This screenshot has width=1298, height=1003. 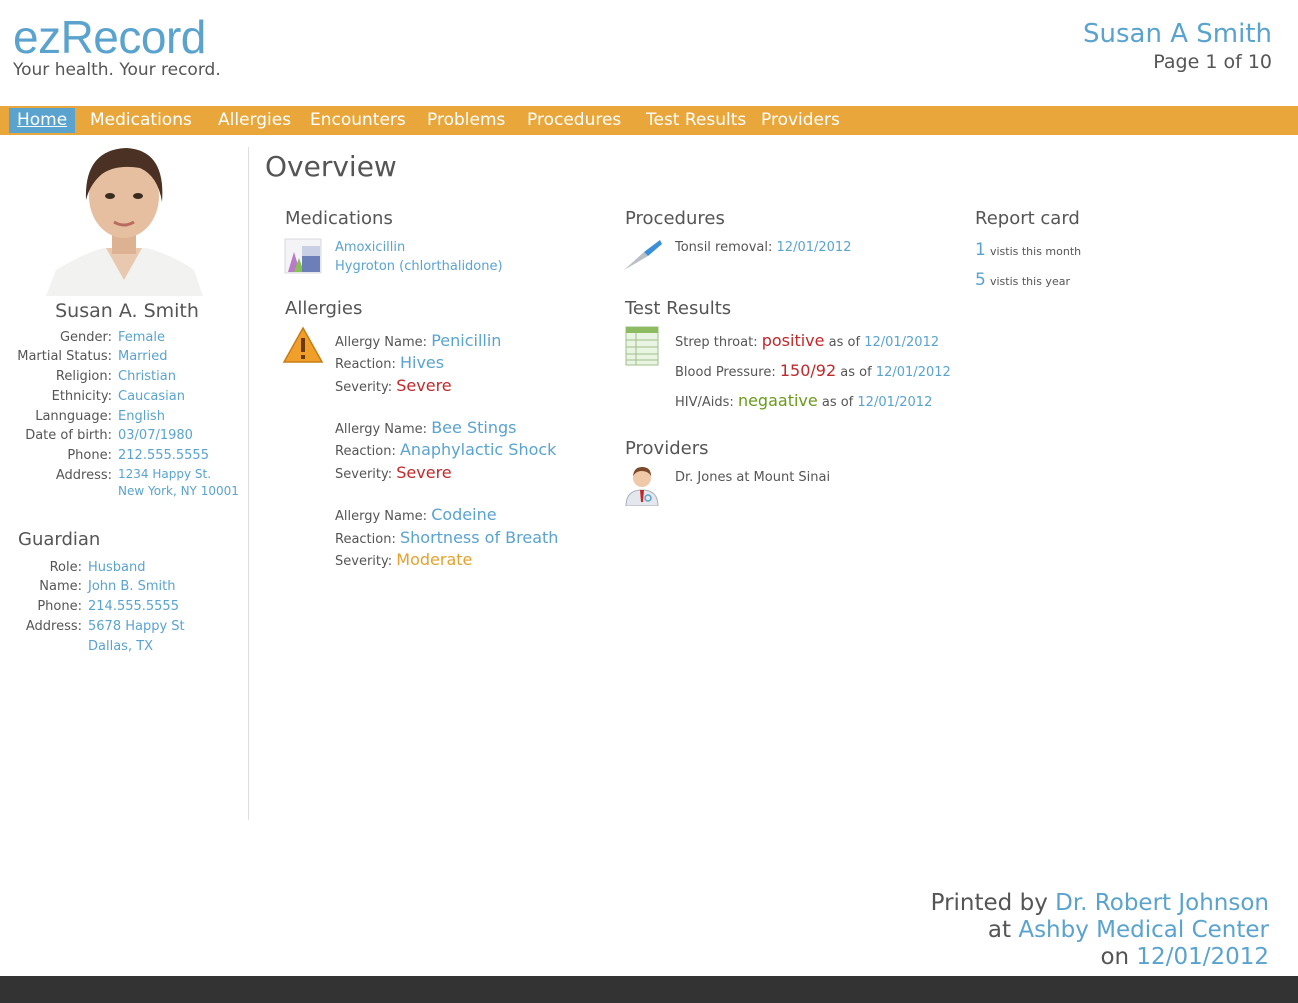 I want to click on guardian-address-line-2: Dallas, TX, so click(x=121, y=646).